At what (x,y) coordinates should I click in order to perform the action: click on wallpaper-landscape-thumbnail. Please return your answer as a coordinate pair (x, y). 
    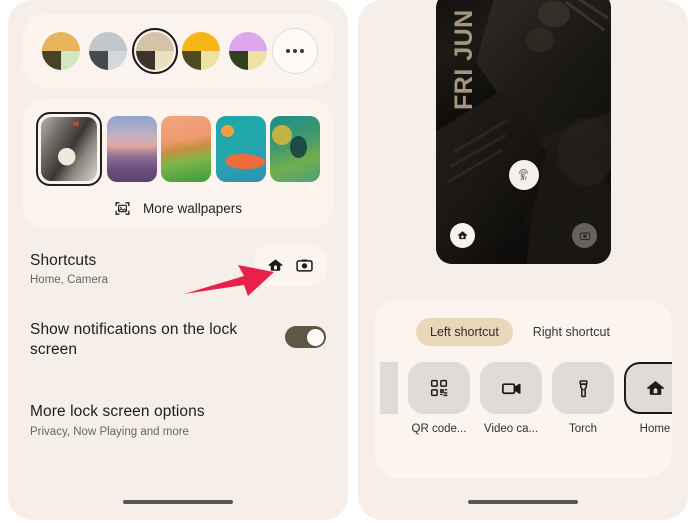
    Looking at the image, I should click on (186, 149).